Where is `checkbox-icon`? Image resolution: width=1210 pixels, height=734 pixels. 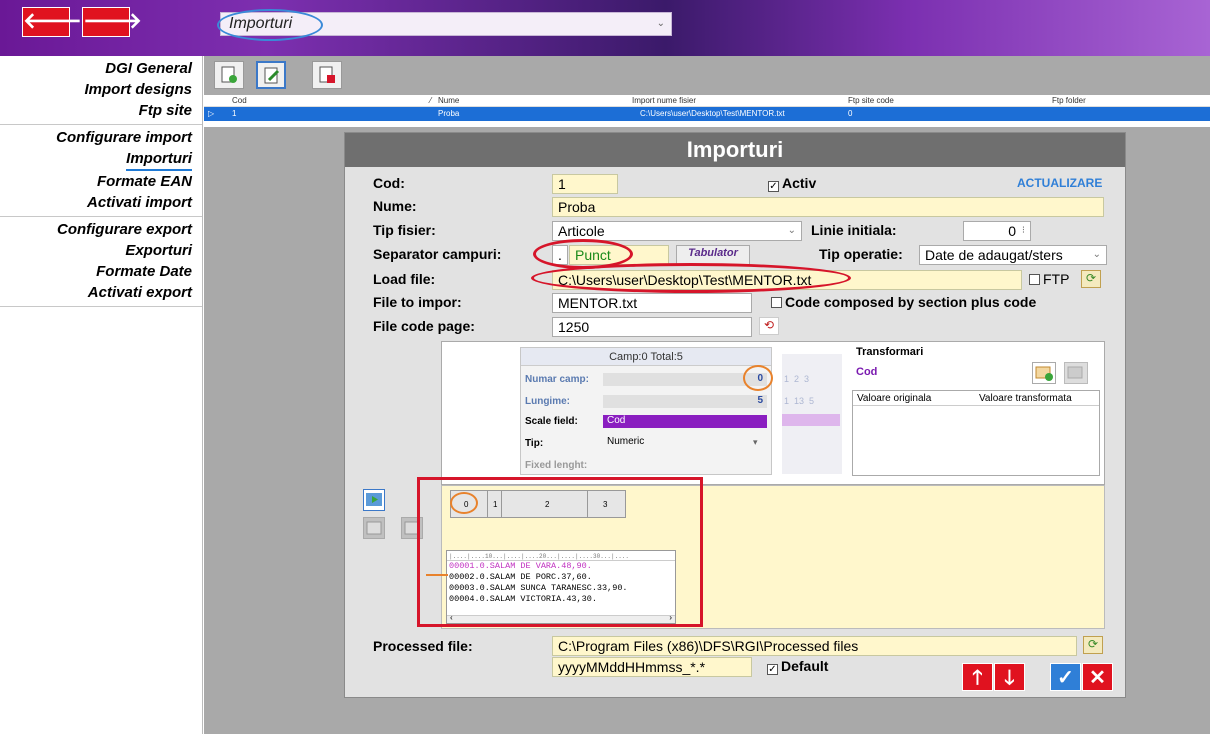
checkbox-icon is located at coordinates (1034, 279).